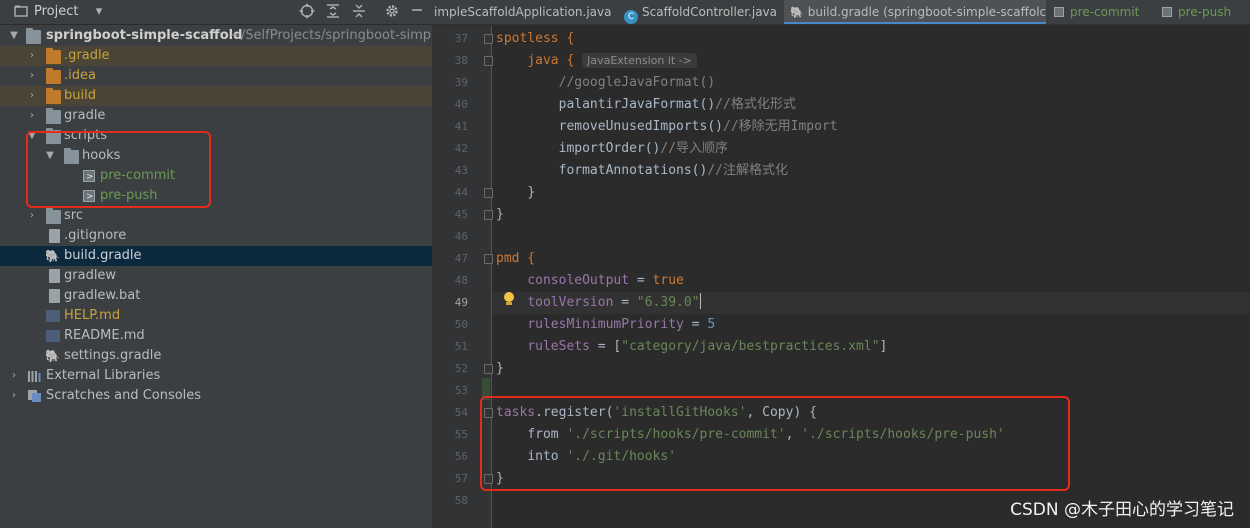  I want to click on code-line-40: palantirJavaFormat()//格式化形式, so click(646, 105).